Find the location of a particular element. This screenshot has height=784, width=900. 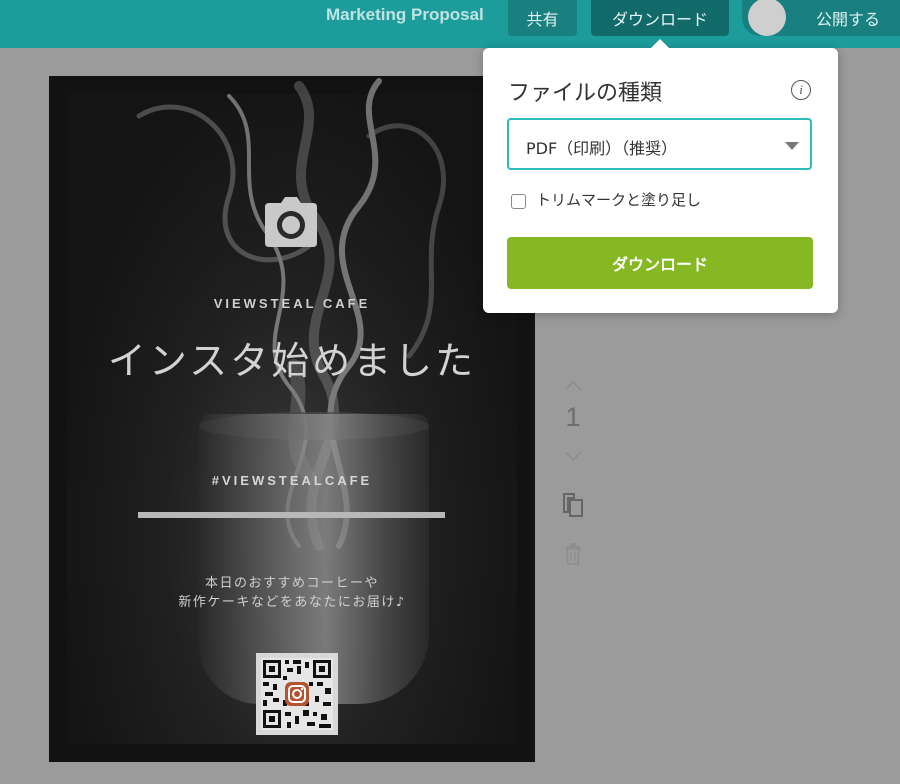

body-text: 本日のおすすめコーヒーや 新作ケーキなどをあなたにお届け♪ is located at coordinates (292, 593).